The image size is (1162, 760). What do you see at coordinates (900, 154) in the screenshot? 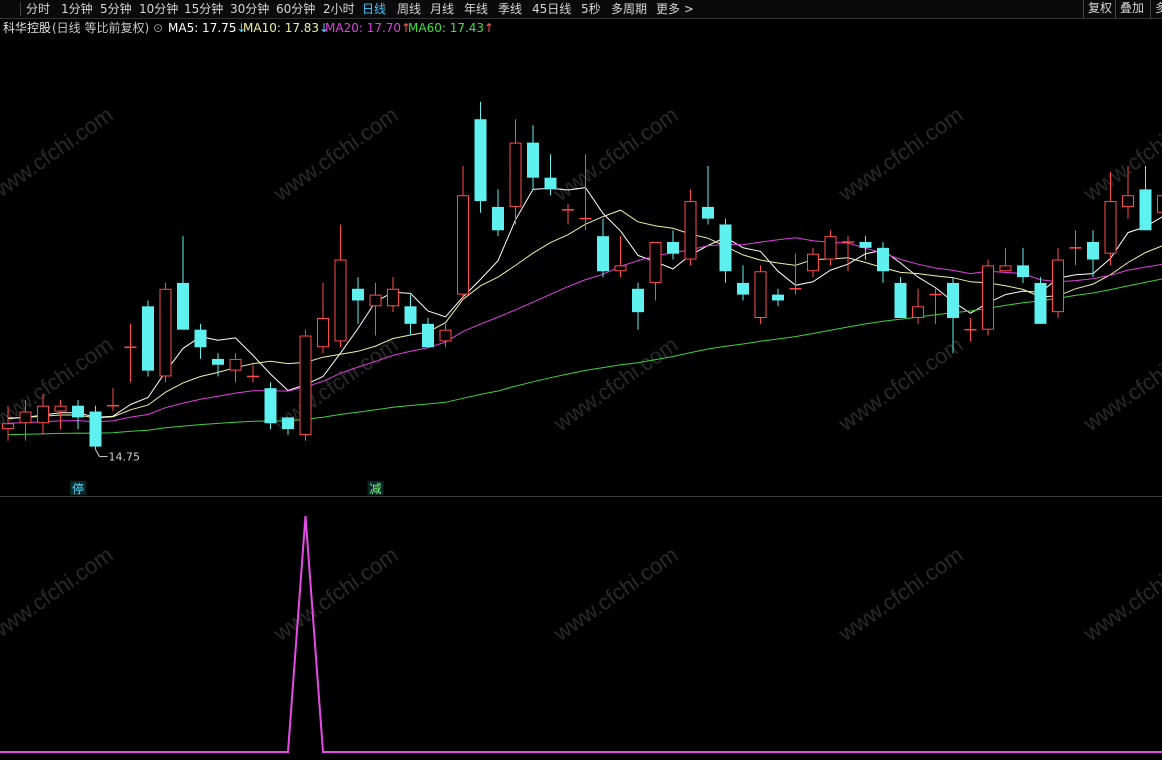
I see `watermark-3: www.cfchi.com` at bounding box center [900, 154].